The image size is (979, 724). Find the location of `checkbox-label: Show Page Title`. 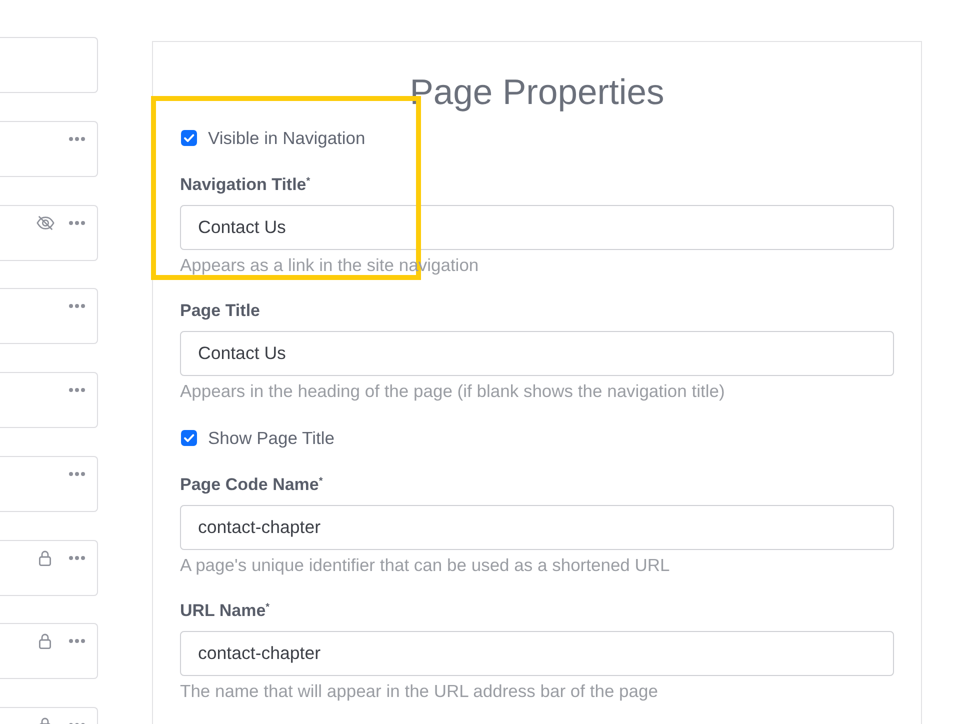

checkbox-label: Show Page Title is located at coordinates (271, 438).